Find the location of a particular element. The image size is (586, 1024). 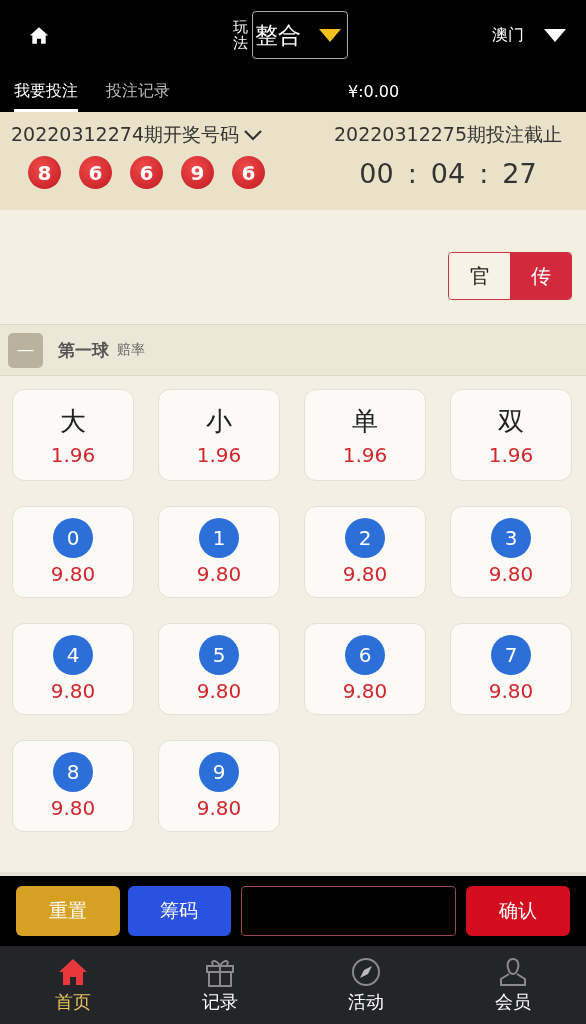

result-ball: 8 is located at coordinates (44, 172).